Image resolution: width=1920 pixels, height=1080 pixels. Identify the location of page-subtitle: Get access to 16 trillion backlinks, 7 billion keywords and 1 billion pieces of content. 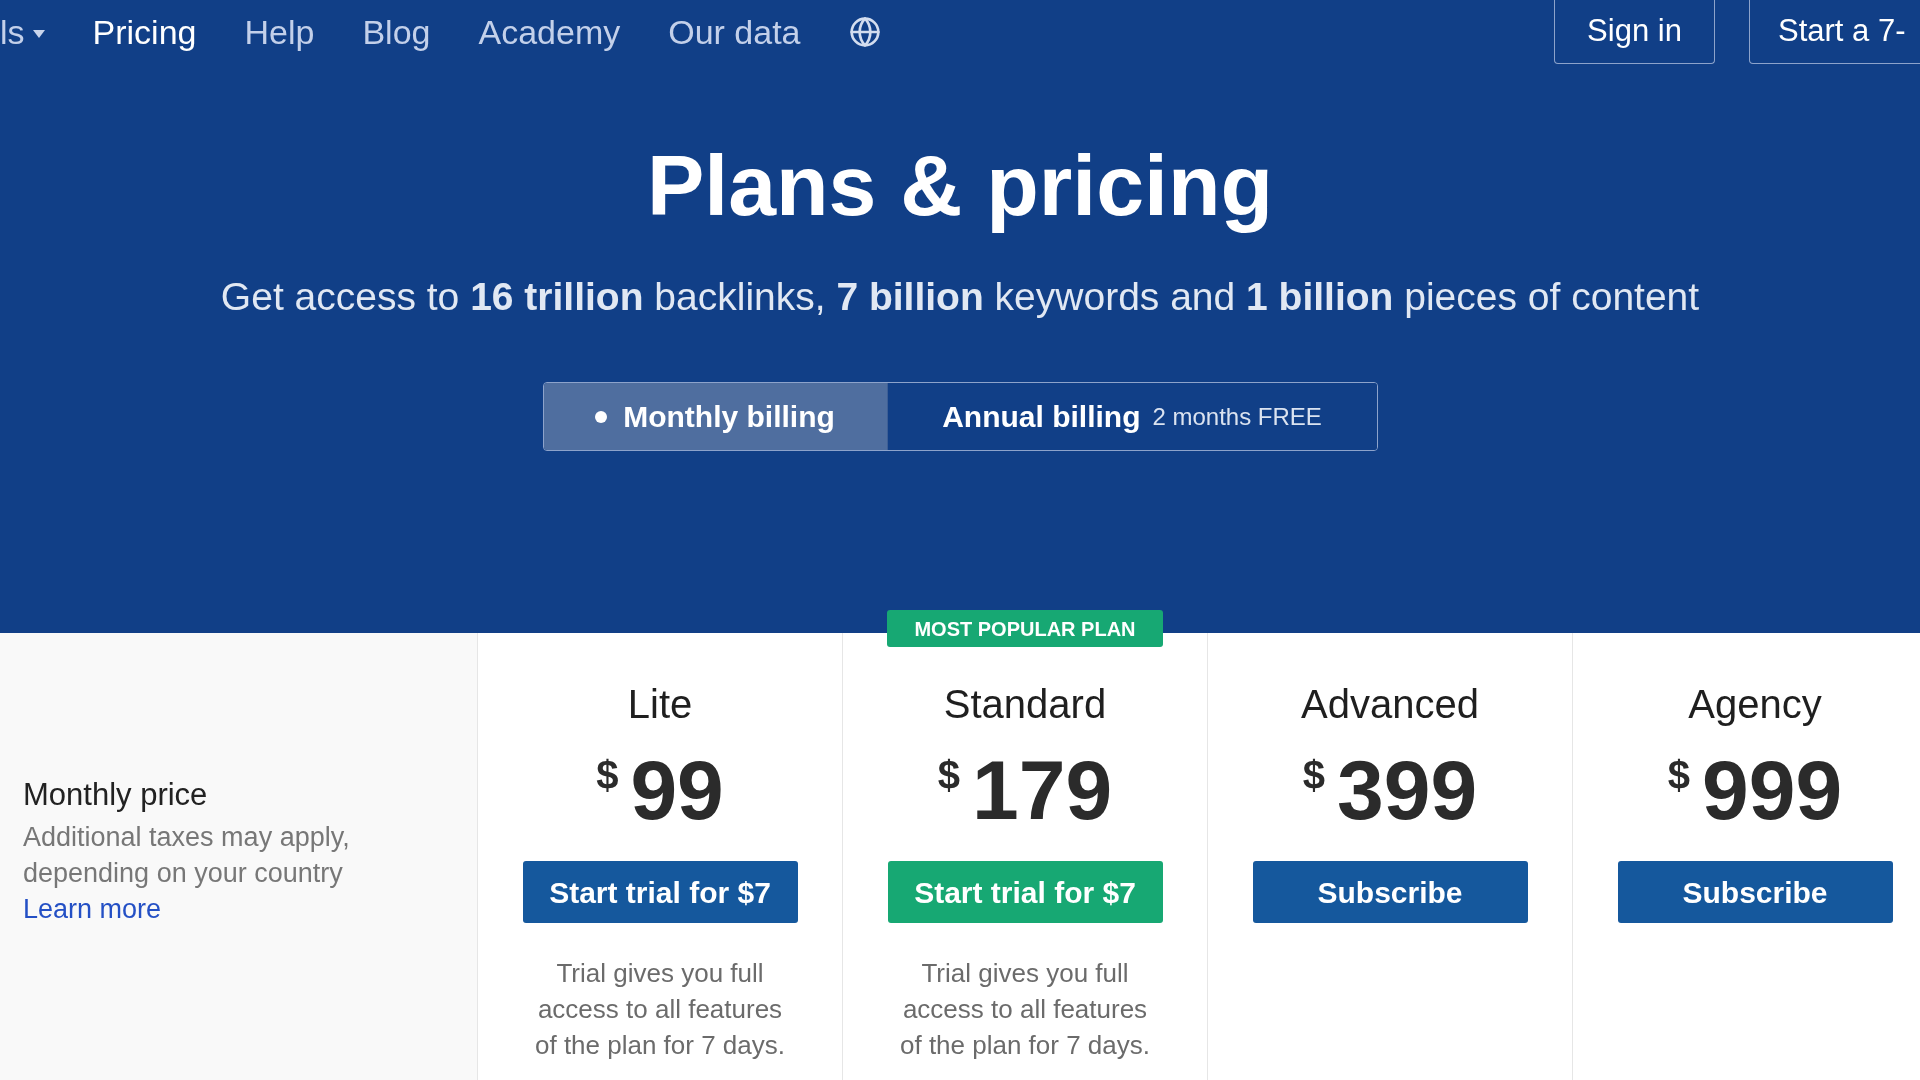
(960, 297).